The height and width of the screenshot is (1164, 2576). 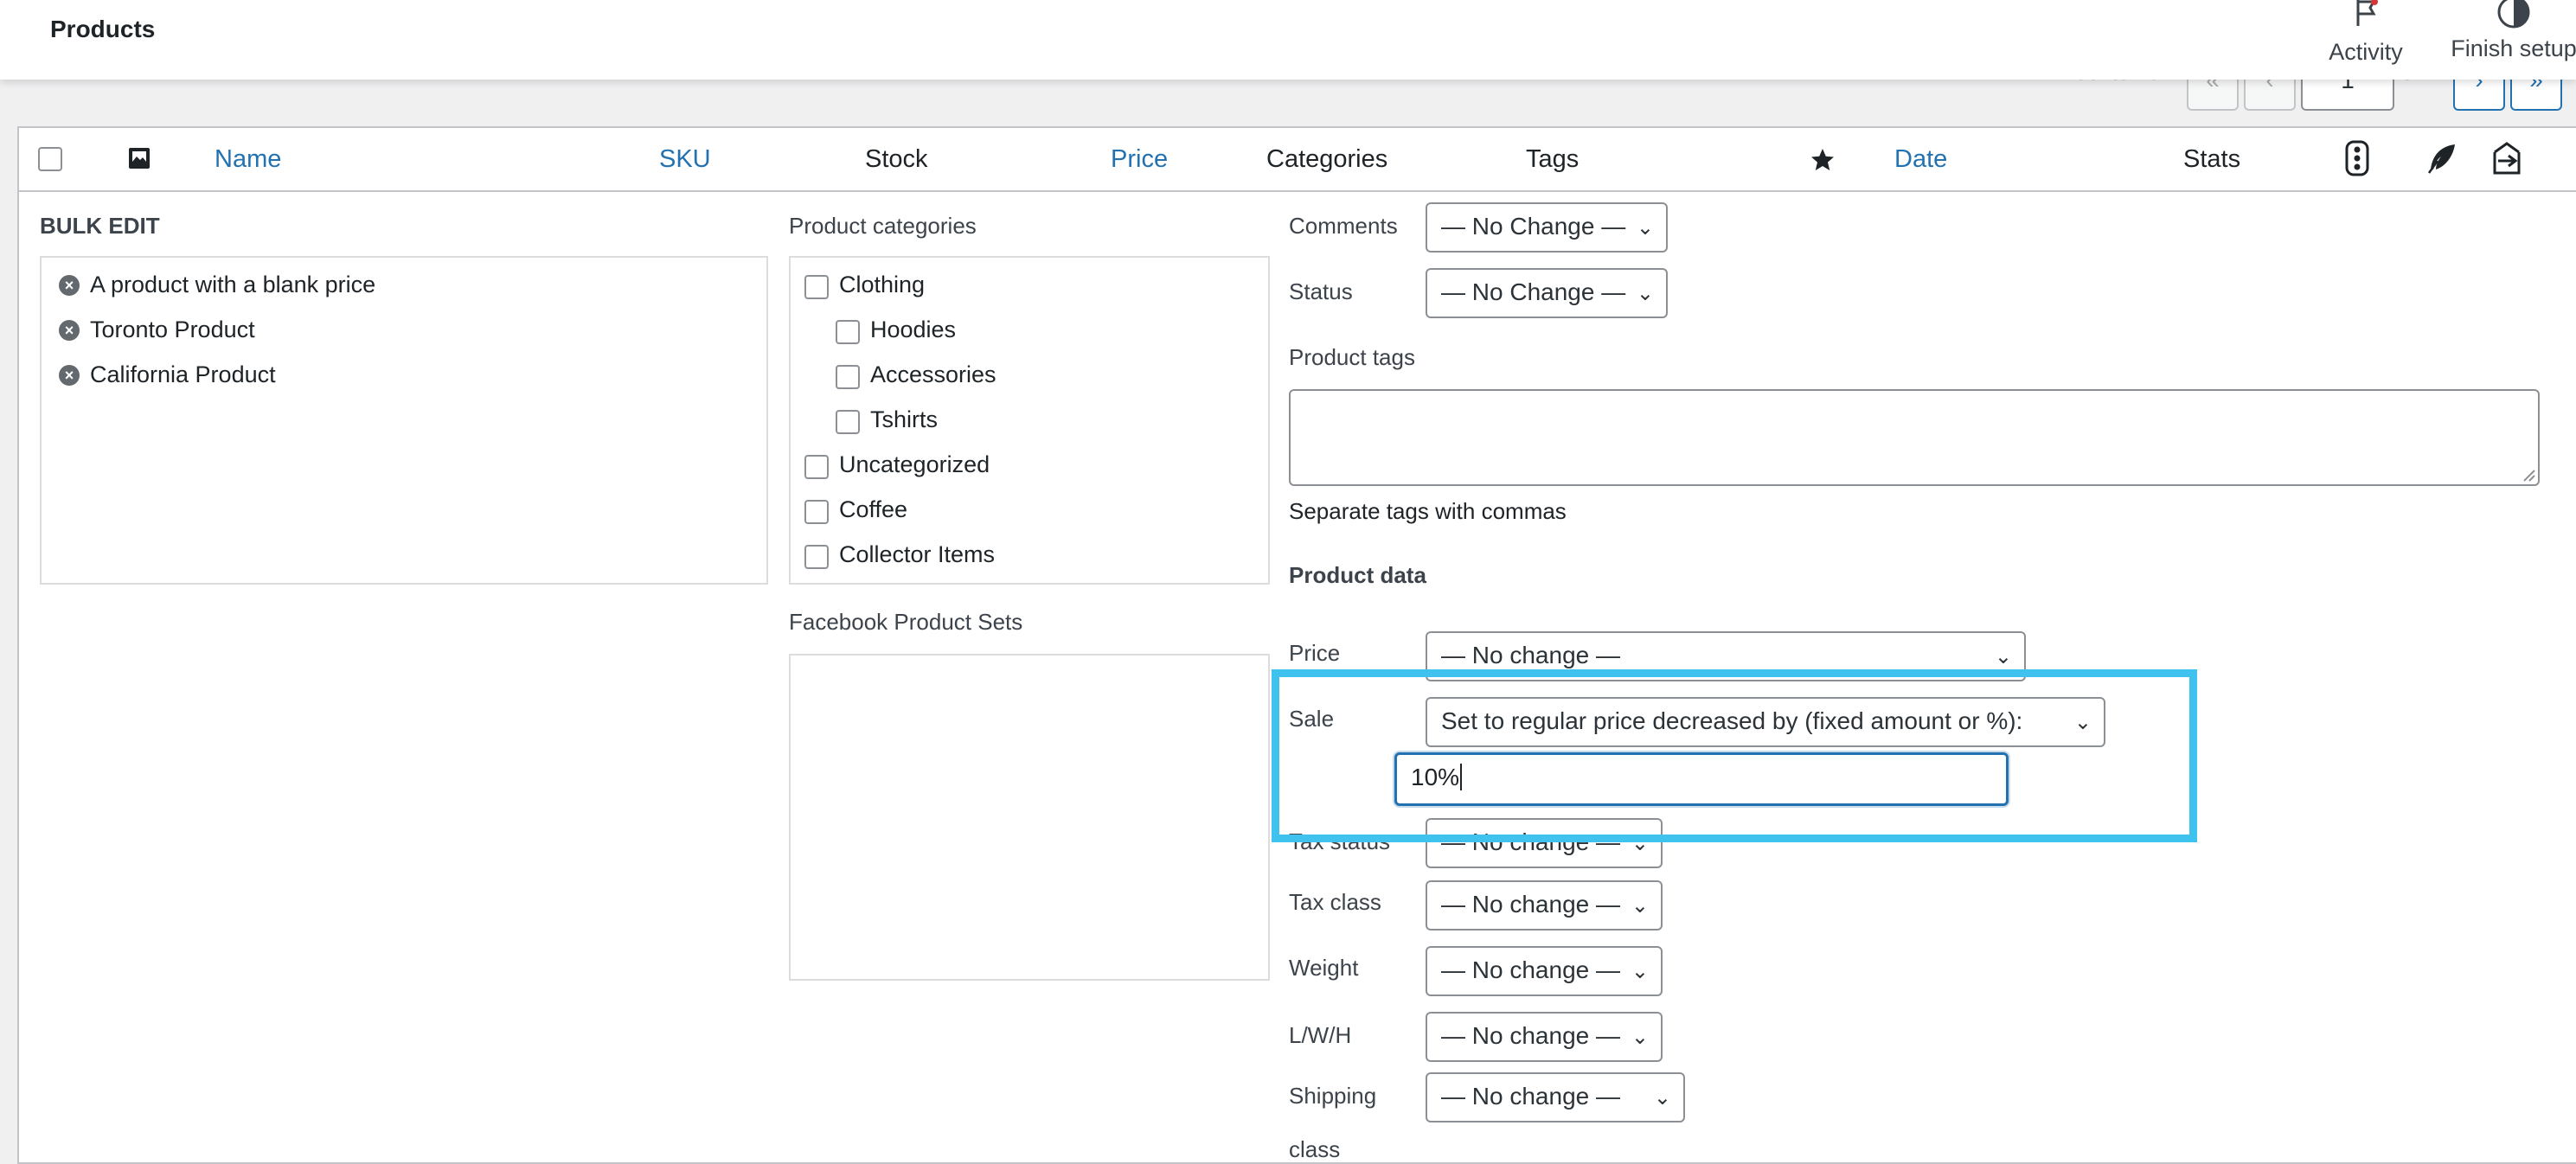 What do you see at coordinates (1920, 160) in the screenshot?
I see `column-date: Date` at bounding box center [1920, 160].